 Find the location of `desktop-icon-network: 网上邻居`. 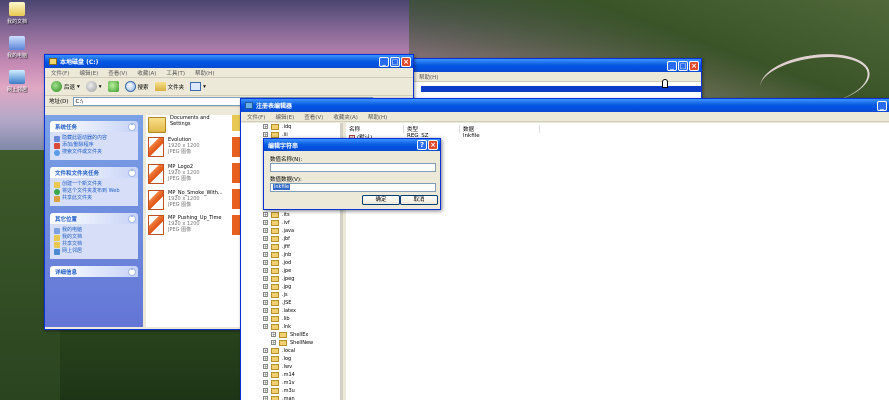

desktop-icon-network: 网上邻居 is located at coordinates (17, 81).